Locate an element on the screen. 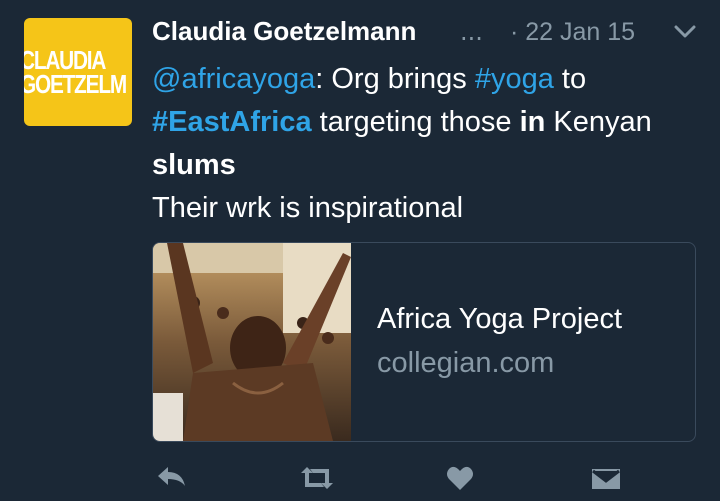  avatar: CLAUDIA GOETZELM is located at coordinates (78, 72).